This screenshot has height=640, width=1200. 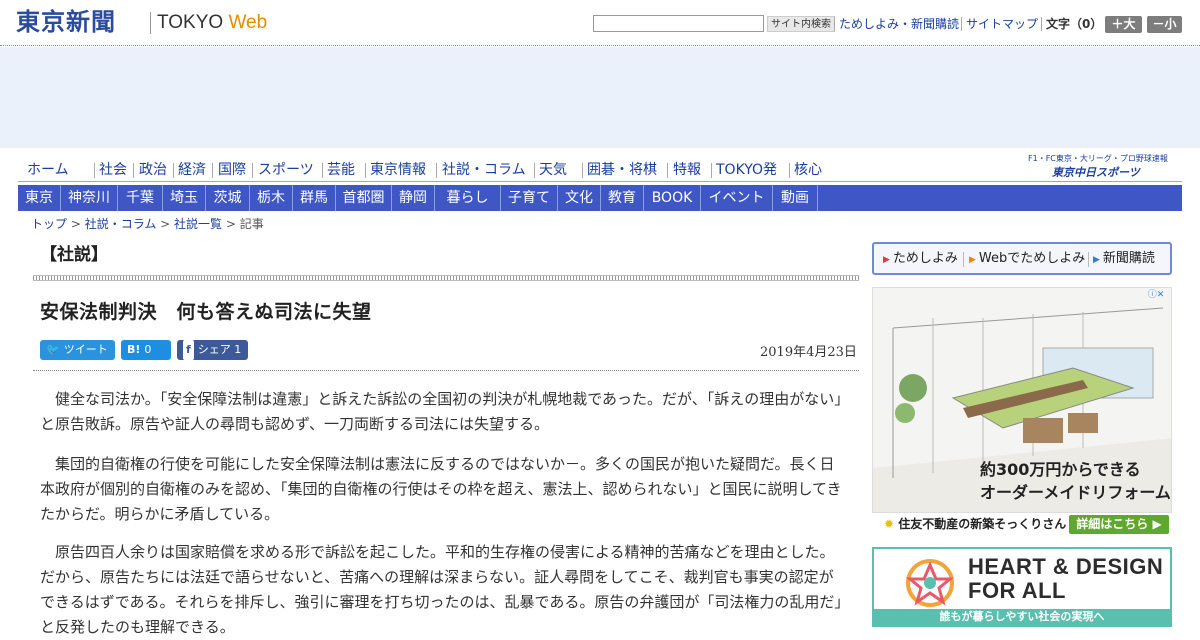 I want to click on nav-go-shogi: 囲碁・将棋, so click(x=622, y=170).